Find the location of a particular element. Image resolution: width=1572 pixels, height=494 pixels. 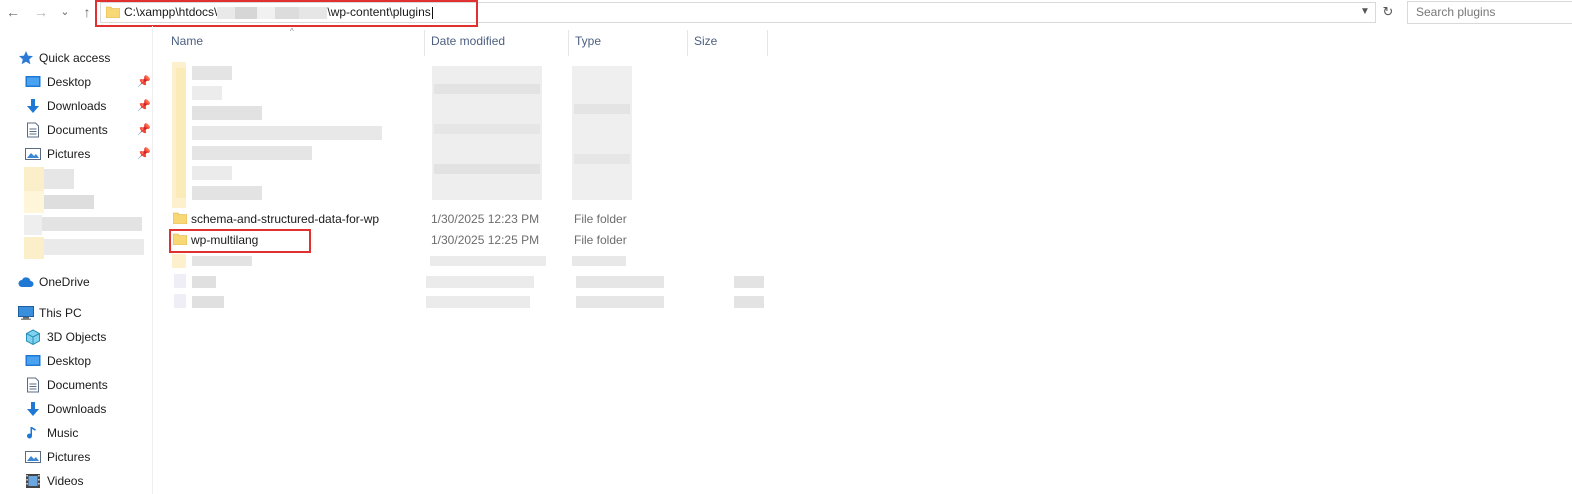

sidebar-item-downloads: Downloads 📌 is located at coordinates (76, 106).